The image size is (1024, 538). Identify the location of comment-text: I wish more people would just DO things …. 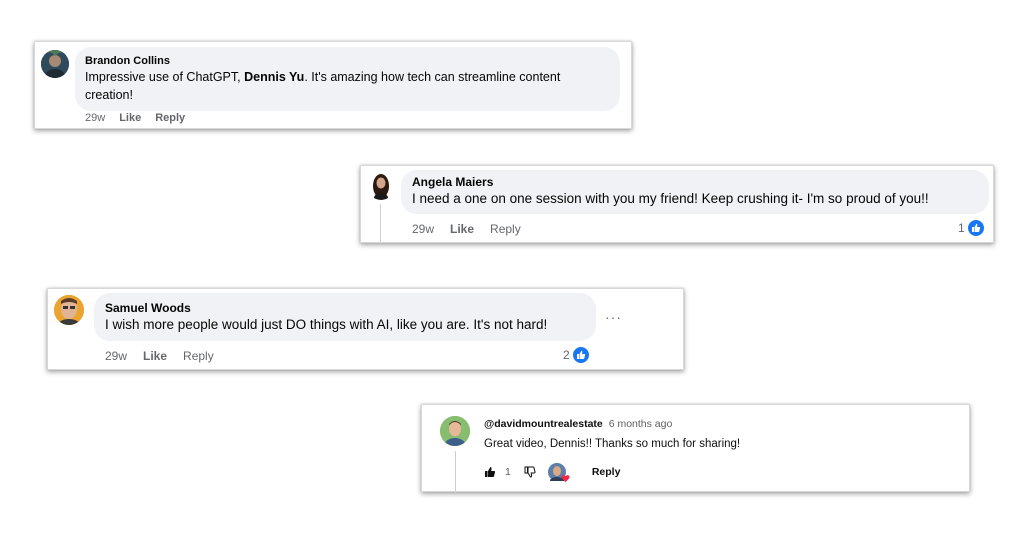
(326, 324).